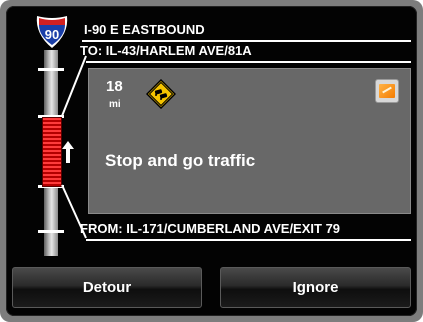  Describe the element at coordinates (107, 287) in the screenshot. I see `detour-button: Detour` at that location.